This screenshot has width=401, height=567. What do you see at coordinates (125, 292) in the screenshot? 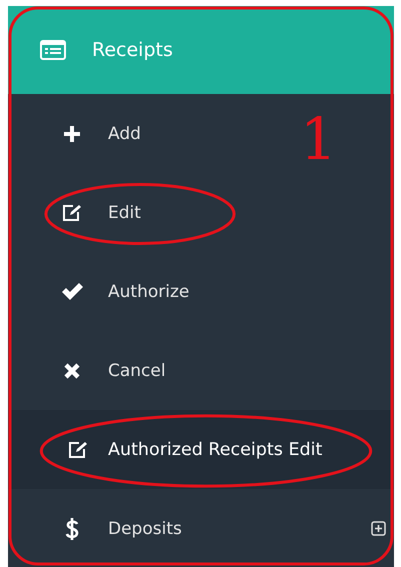
I see `menu-item: Authorize` at bounding box center [125, 292].